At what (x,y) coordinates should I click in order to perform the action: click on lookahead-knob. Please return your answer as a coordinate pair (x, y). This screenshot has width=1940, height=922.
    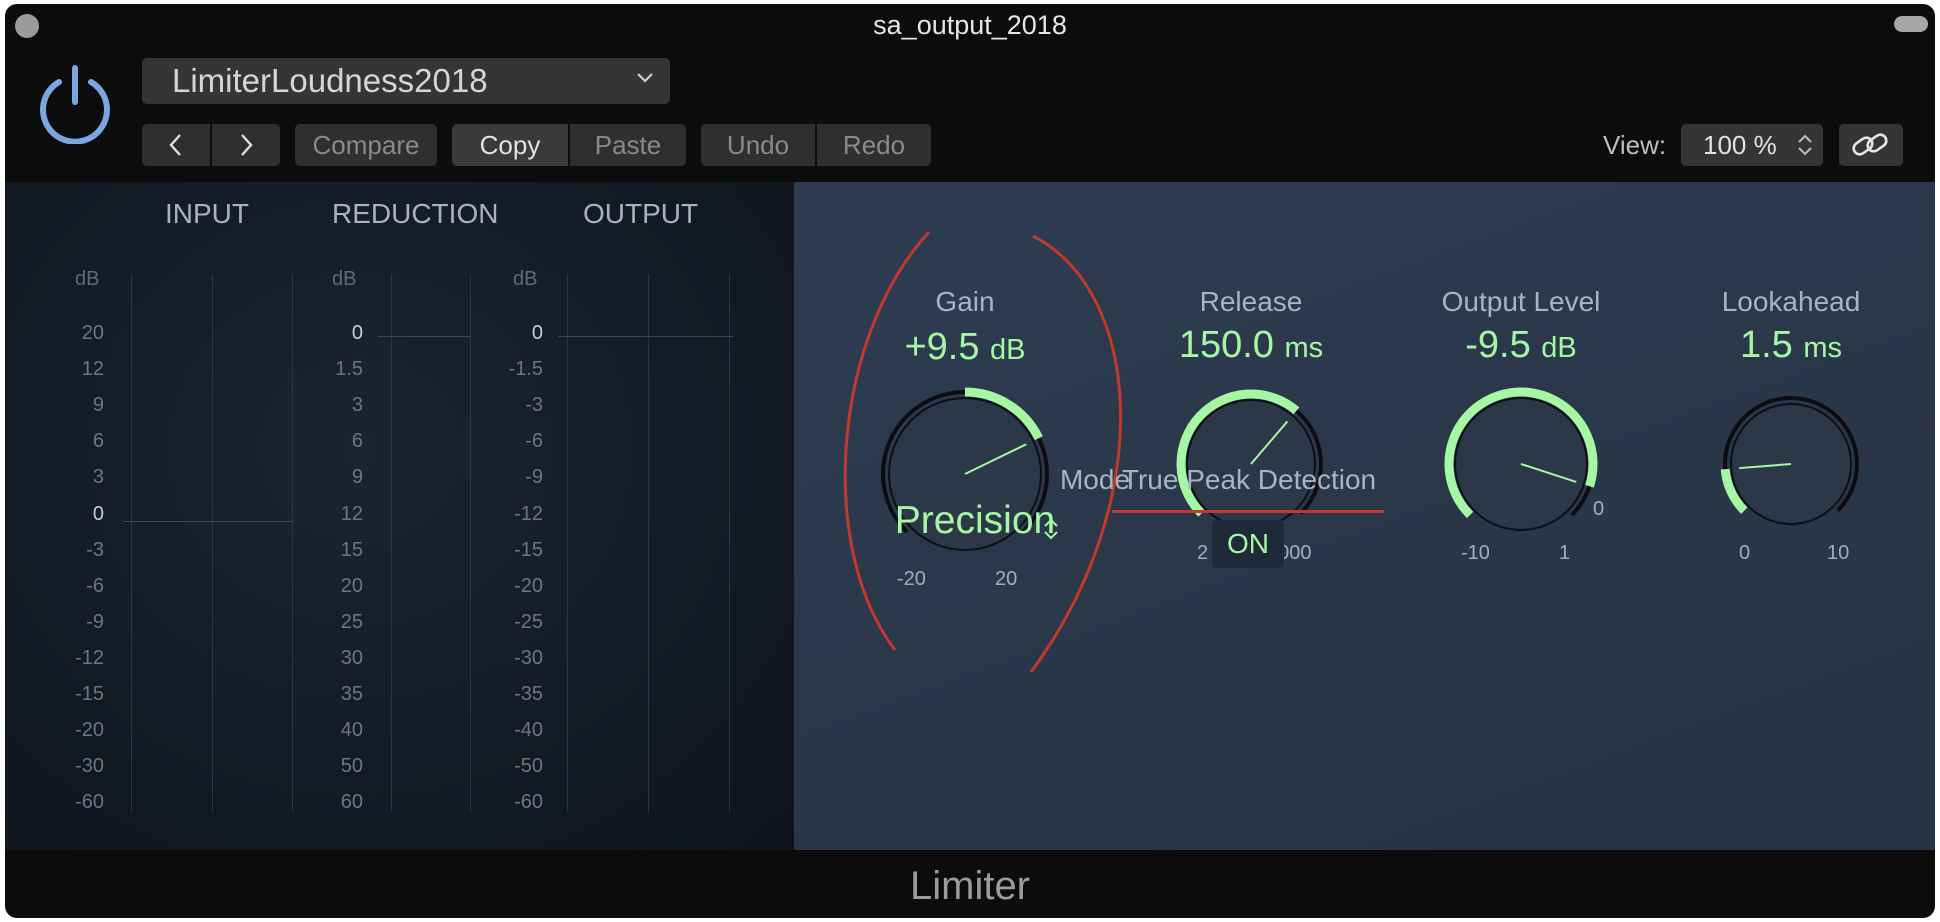
    Looking at the image, I should click on (1791, 464).